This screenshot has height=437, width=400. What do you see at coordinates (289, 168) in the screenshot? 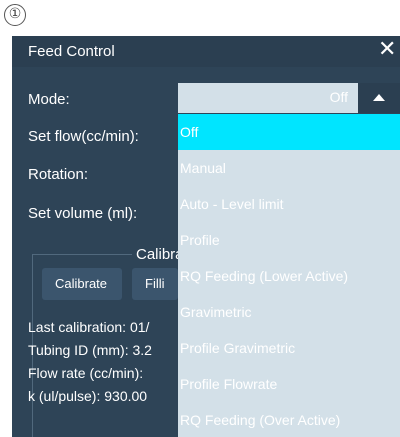
I see `mode-option-manual: Manual` at bounding box center [289, 168].